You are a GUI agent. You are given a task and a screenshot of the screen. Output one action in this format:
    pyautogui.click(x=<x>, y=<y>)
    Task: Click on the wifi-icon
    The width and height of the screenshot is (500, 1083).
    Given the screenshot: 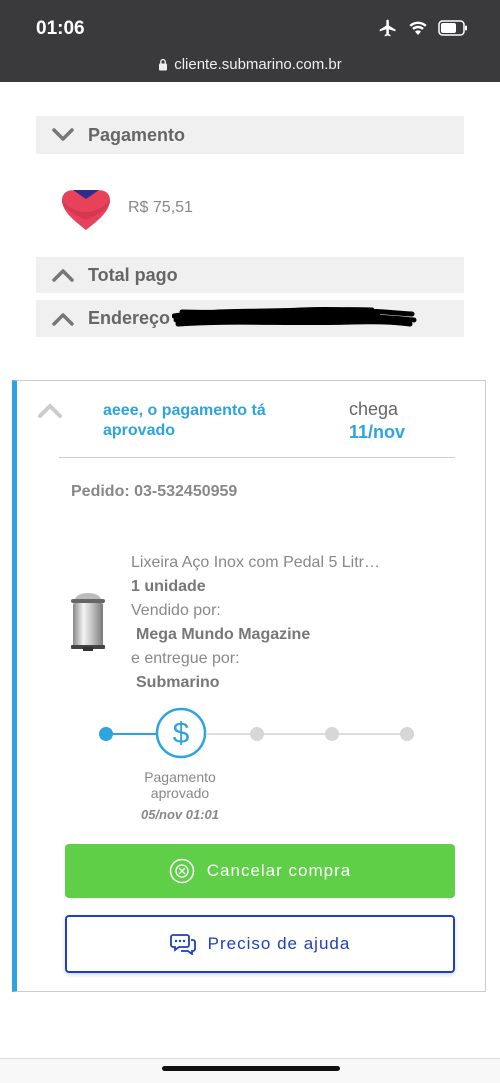 What is the action you would take?
    pyautogui.click(x=418, y=28)
    